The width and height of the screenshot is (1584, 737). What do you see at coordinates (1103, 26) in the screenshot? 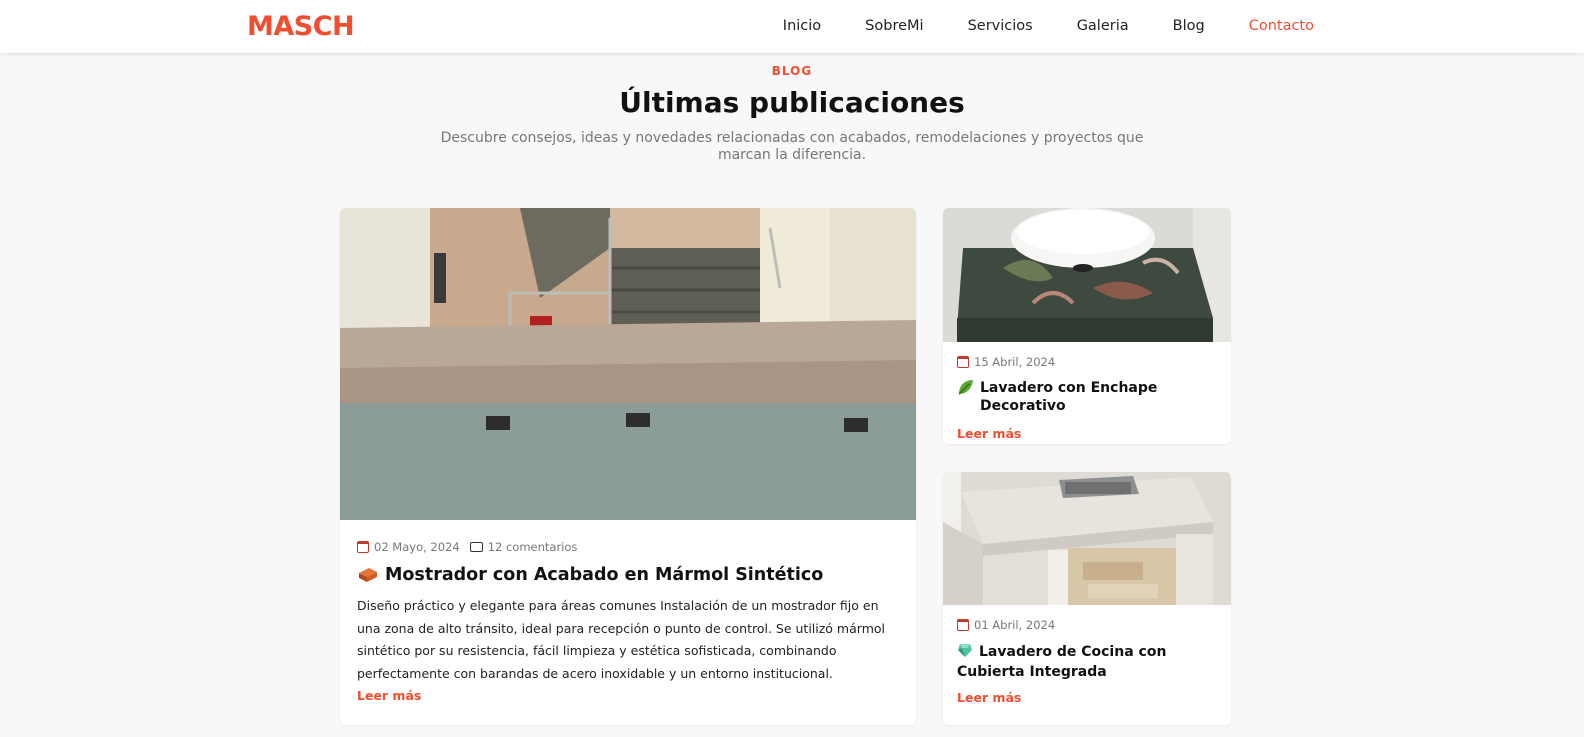
I see `nav-link-galeria: Galeria` at bounding box center [1103, 26].